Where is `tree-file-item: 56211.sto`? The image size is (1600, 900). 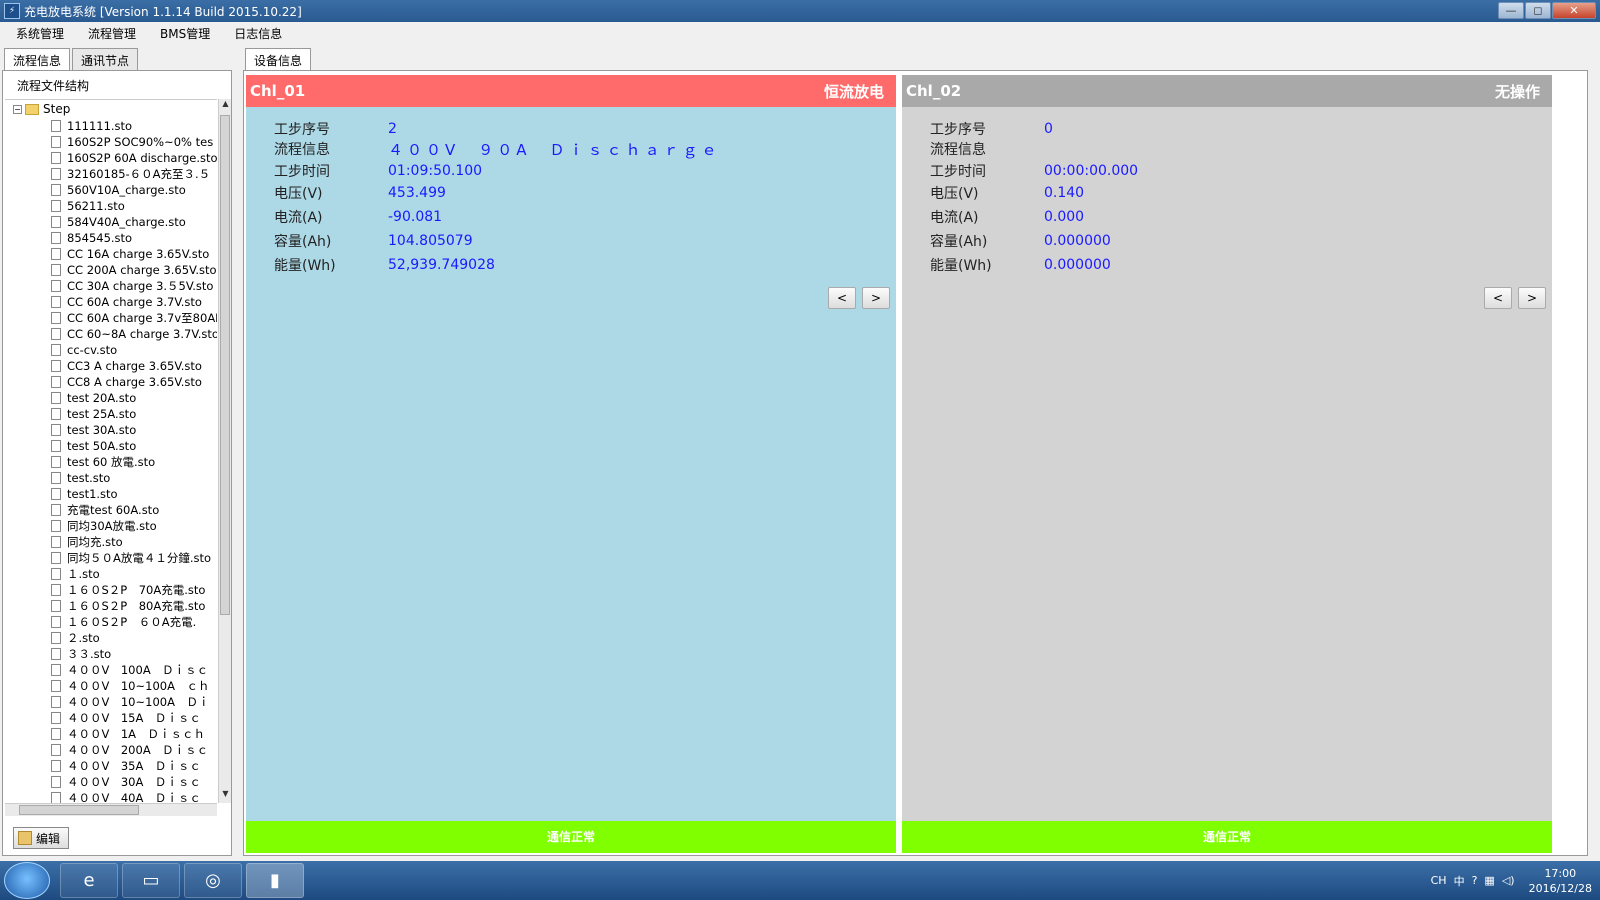 tree-file-item: 56211.sto is located at coordinates (134, 206).